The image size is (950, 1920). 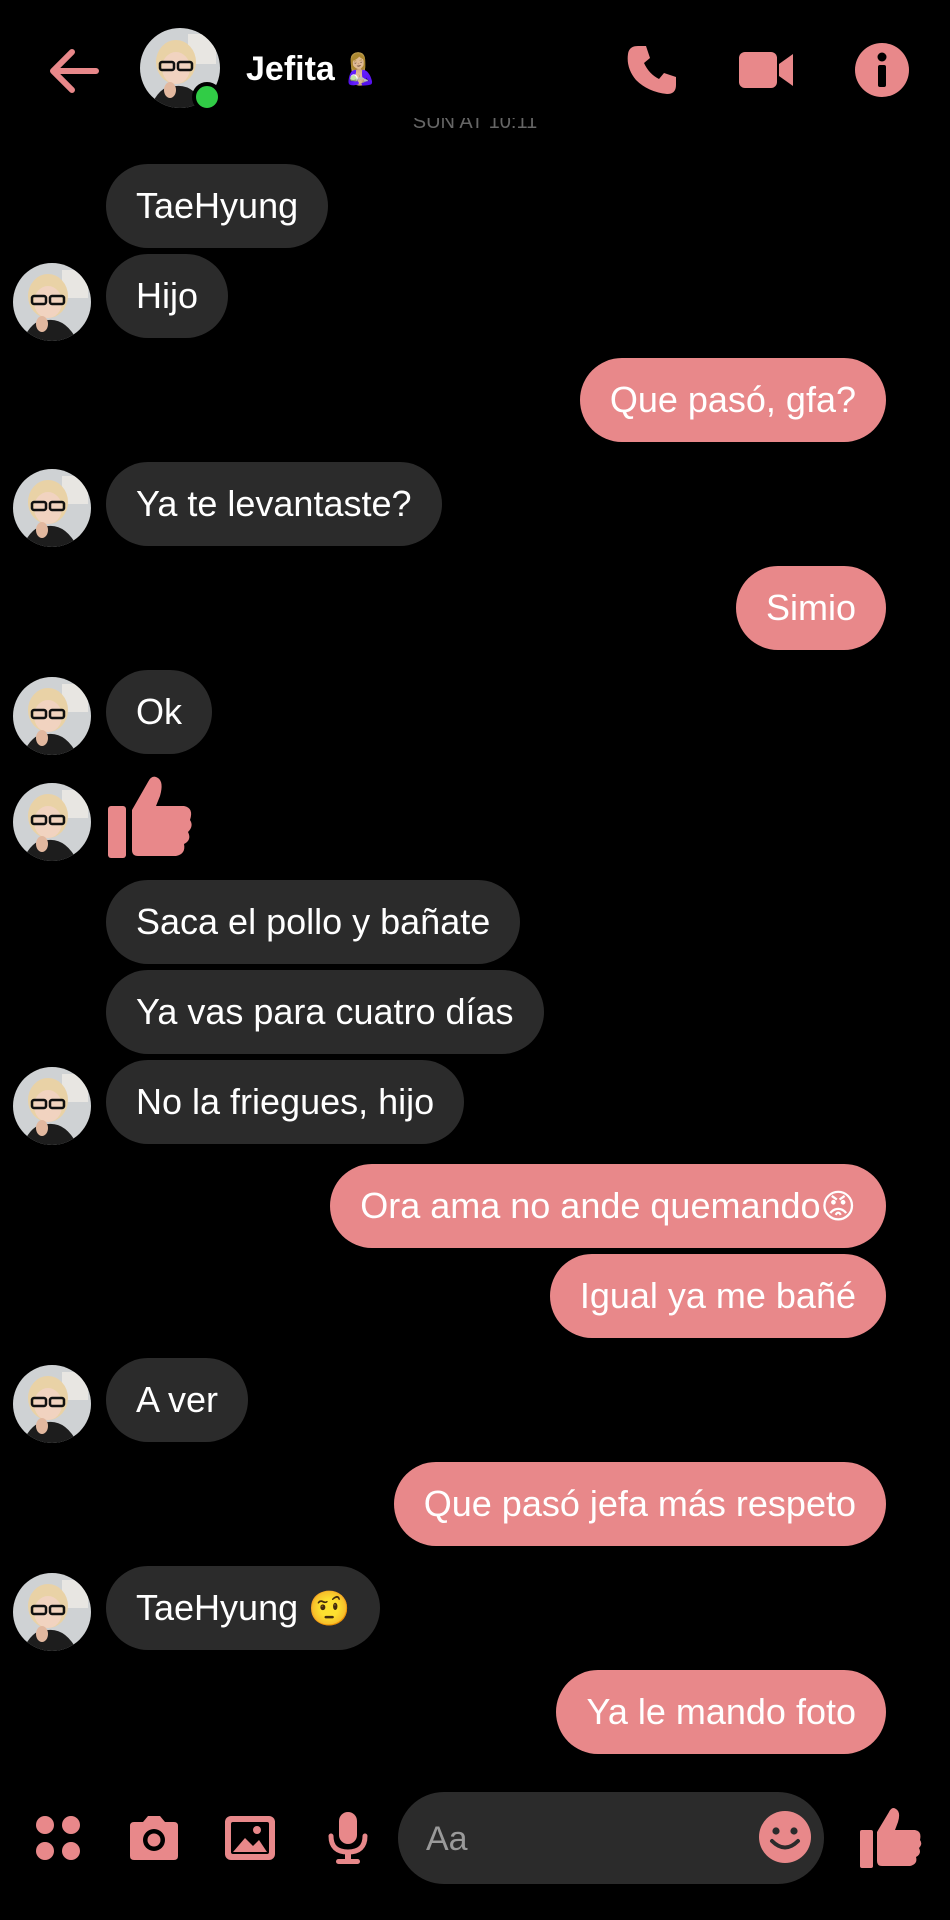 I want to click on phone-icon, so click(x=652, y=70).